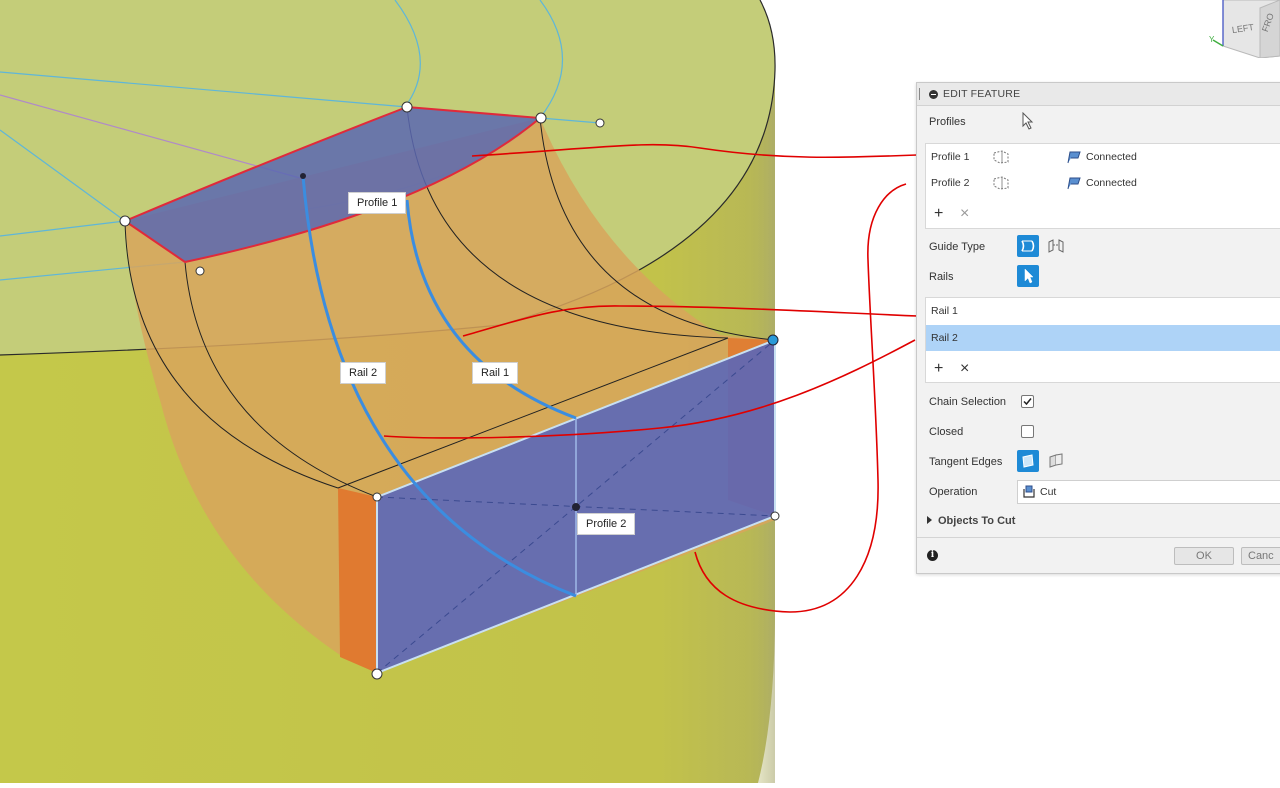 This screenshot has height=788, width=1280. I want to click on profiles-label: Profiles, so click(947, 122).